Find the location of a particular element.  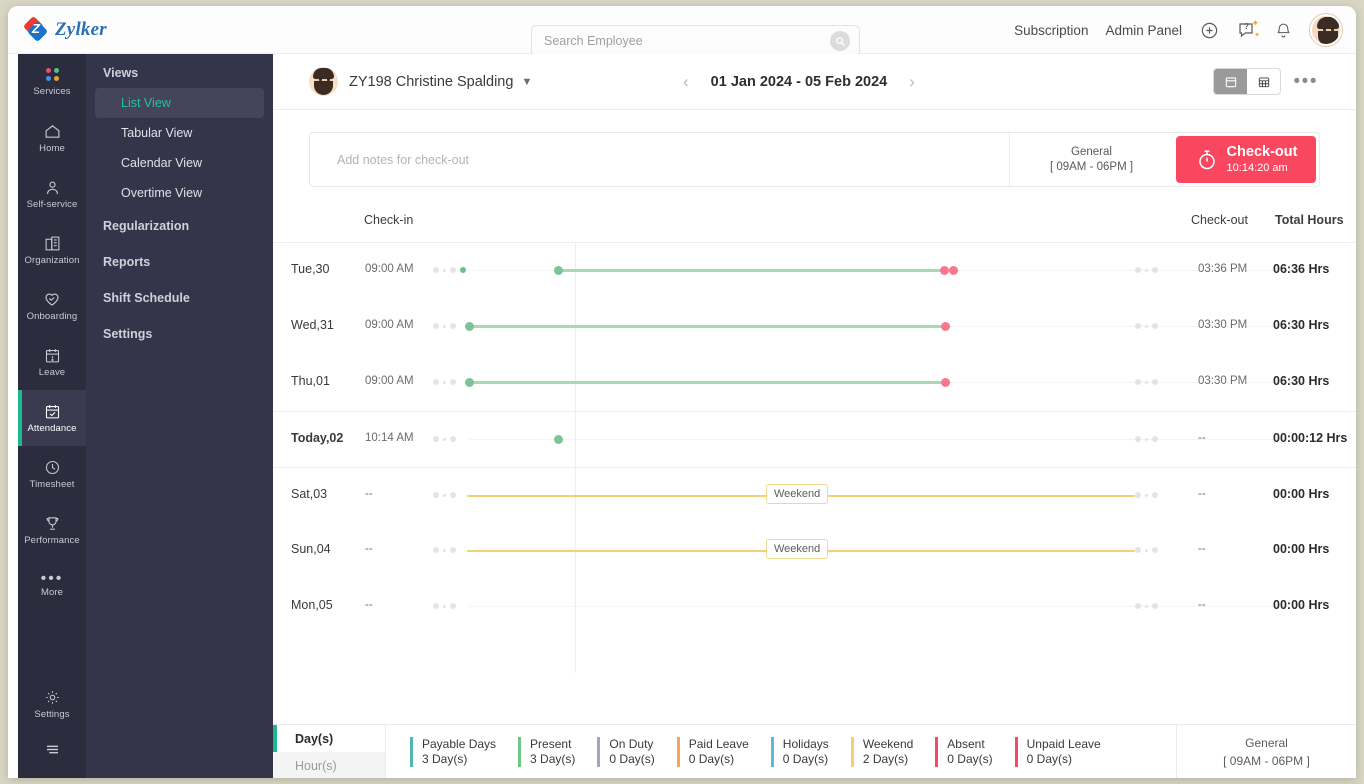

sidebar-label: Attendance is located at coordinates (52, 428).